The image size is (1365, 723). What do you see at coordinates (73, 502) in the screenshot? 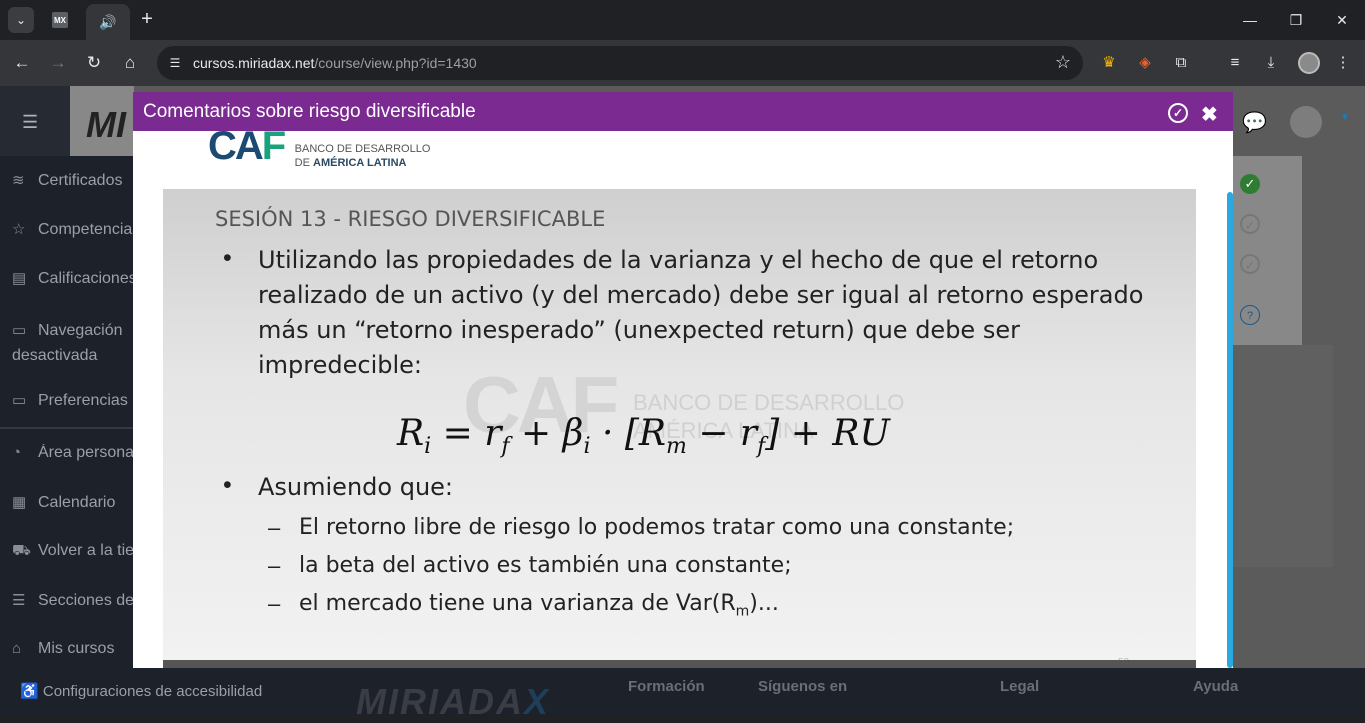
I see `sidebar-item-calendario: ▦ Calendario` at bounding box center [73, 502].